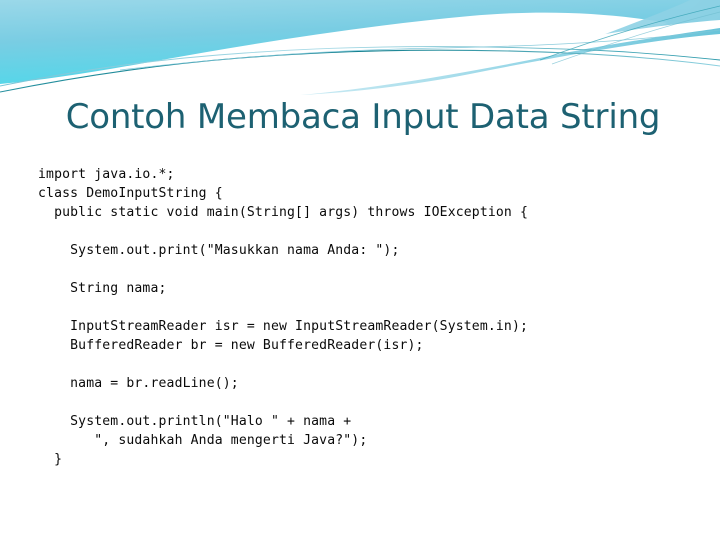  I want to click on wave-upper-band, so click(620, 33).